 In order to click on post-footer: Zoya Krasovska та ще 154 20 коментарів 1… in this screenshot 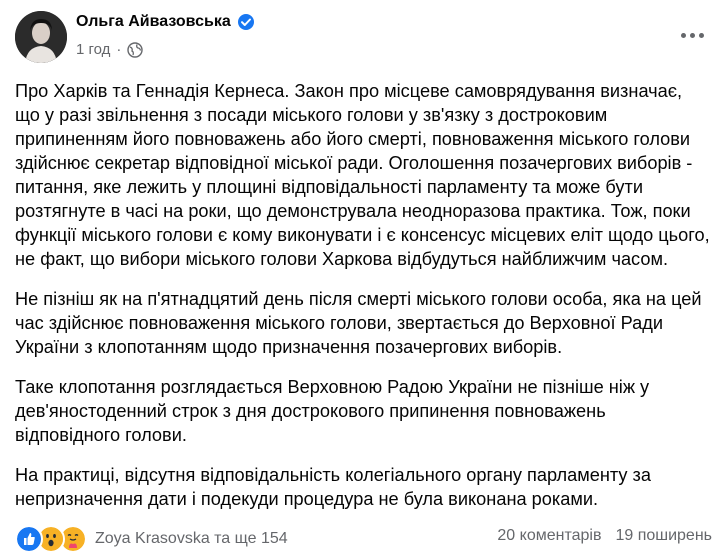, I will do `click(363, 539)`.